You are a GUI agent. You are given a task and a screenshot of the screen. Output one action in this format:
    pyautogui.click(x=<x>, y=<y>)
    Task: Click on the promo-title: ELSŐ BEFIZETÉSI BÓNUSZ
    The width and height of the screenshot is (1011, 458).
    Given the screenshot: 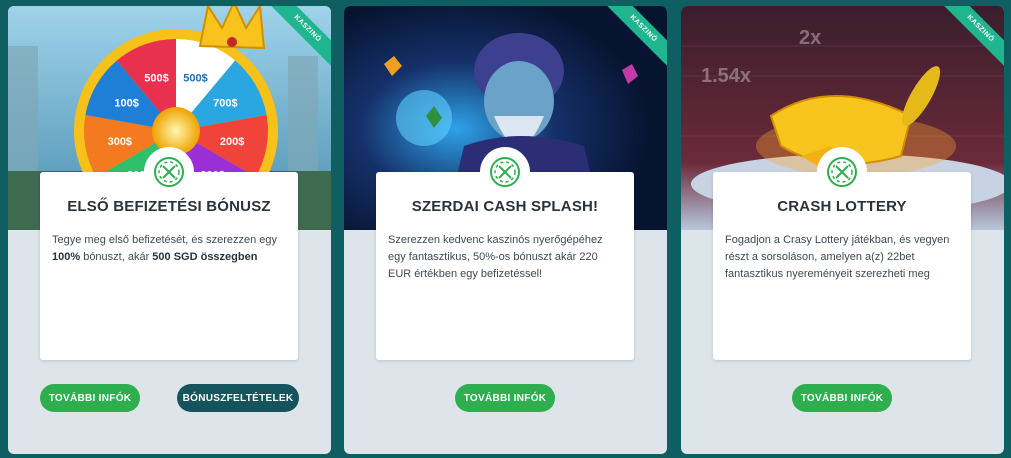 What is the action you would take?
    pyautogui.click(x=169, y=206)
    